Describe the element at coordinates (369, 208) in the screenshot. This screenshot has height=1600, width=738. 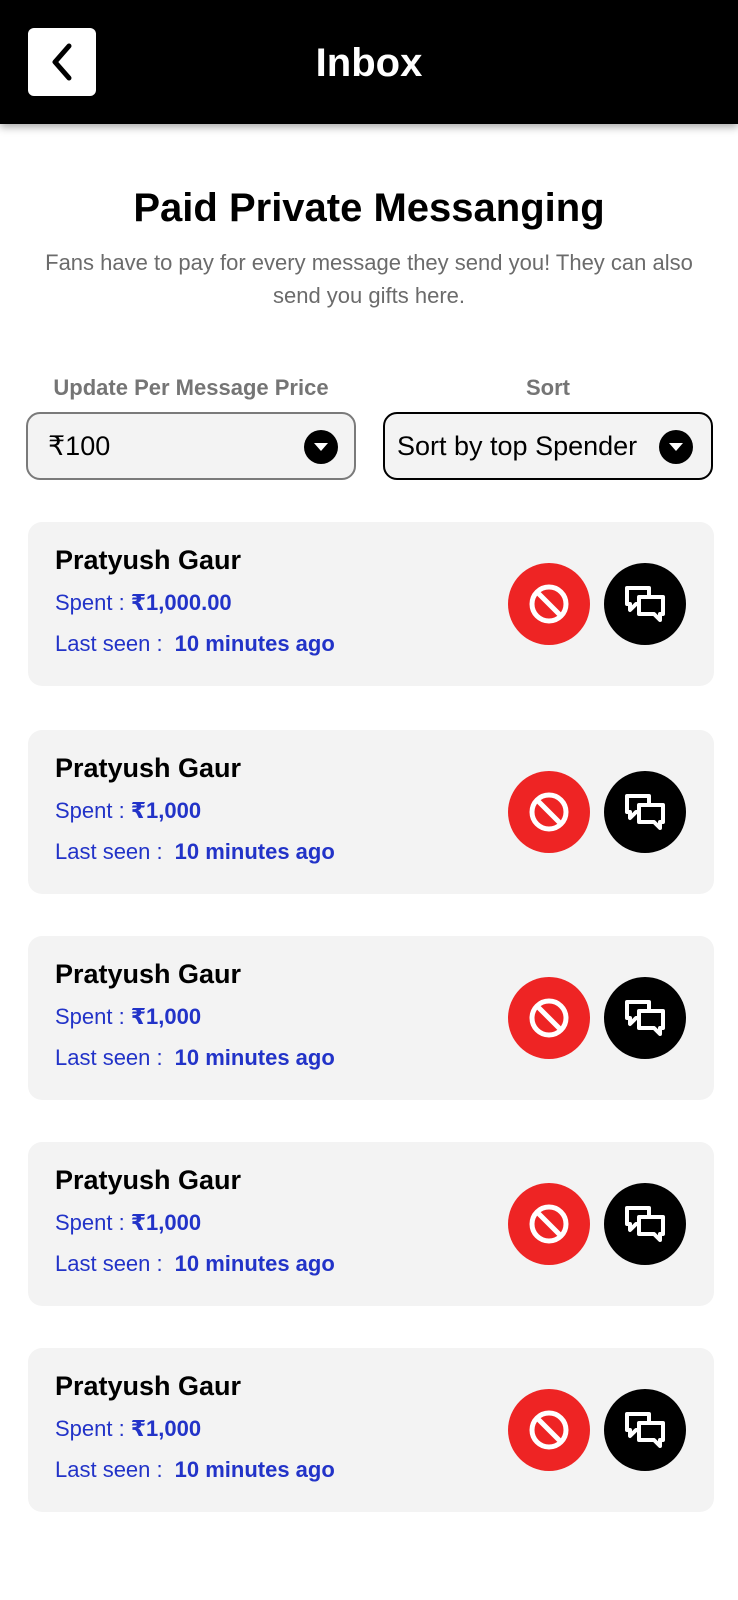
I see `page-title: Paid Private Messanging` at that location.